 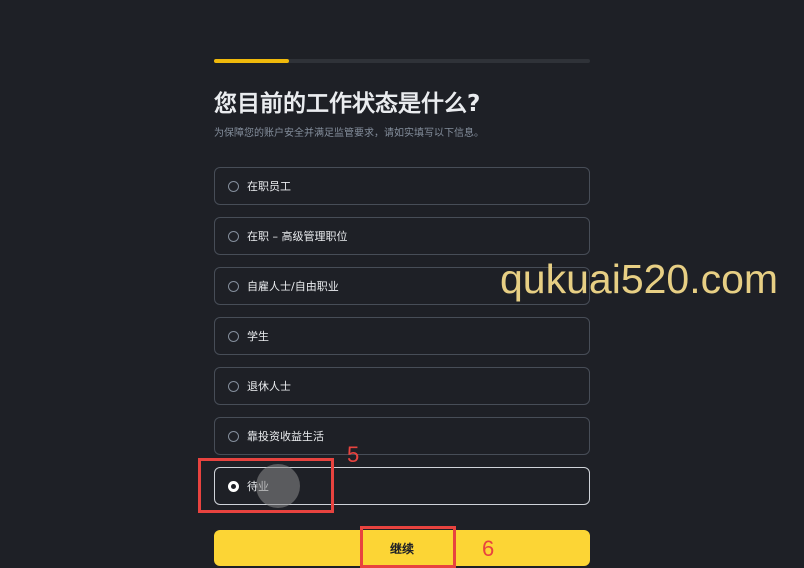 I want to click on option-label: 在职员工, so click(x=269, y=186).